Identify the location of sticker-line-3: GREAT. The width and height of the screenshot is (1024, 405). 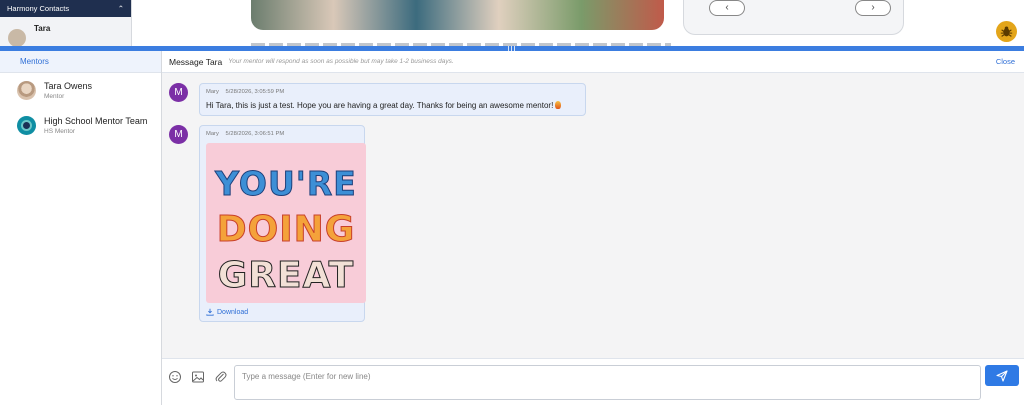
(286, 275).